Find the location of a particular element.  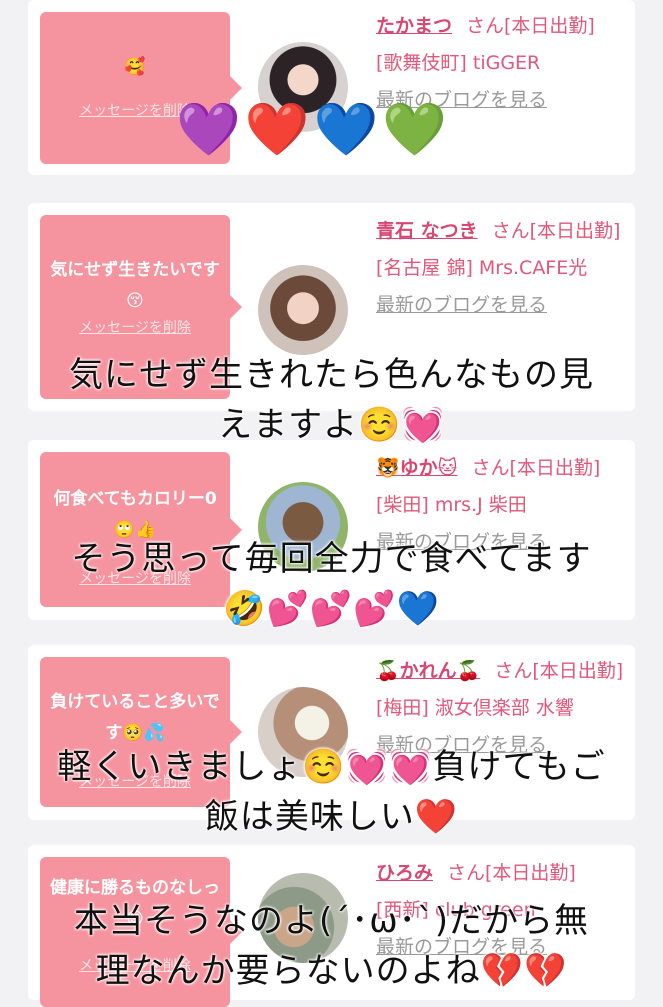

latest-blog-link: 最新のブログを見る is located at coordinates (461, 305).